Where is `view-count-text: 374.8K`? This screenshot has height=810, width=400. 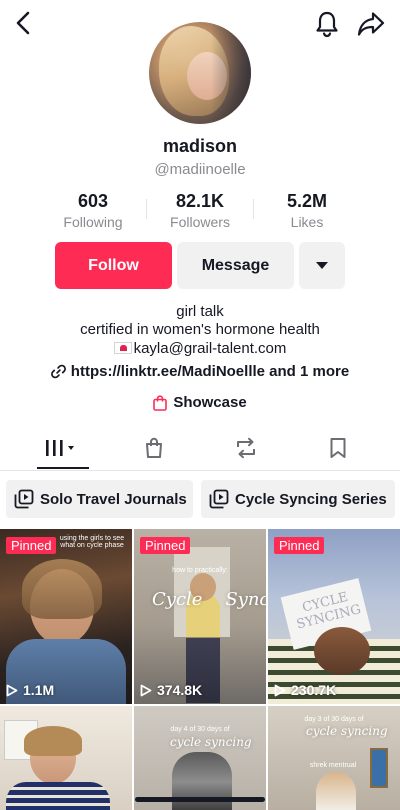
view-count-text: 374.8K is located at coordinates (180, 690).